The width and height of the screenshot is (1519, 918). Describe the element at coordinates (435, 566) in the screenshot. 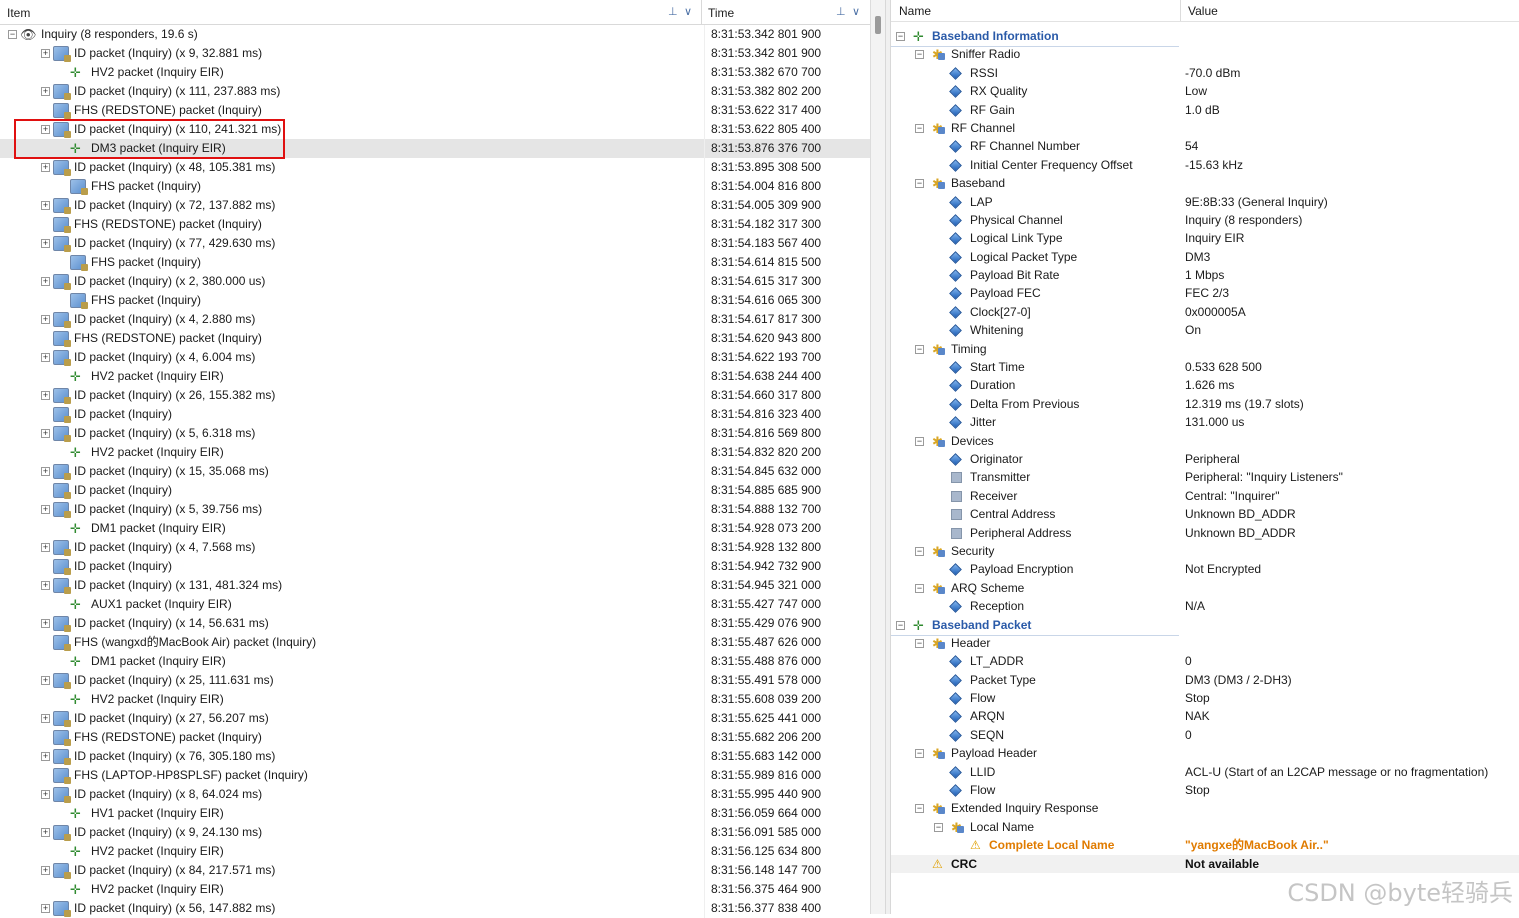

I see `packet-row: ID packet (Inquiry) 8:31:54.942 732 900` at that location.